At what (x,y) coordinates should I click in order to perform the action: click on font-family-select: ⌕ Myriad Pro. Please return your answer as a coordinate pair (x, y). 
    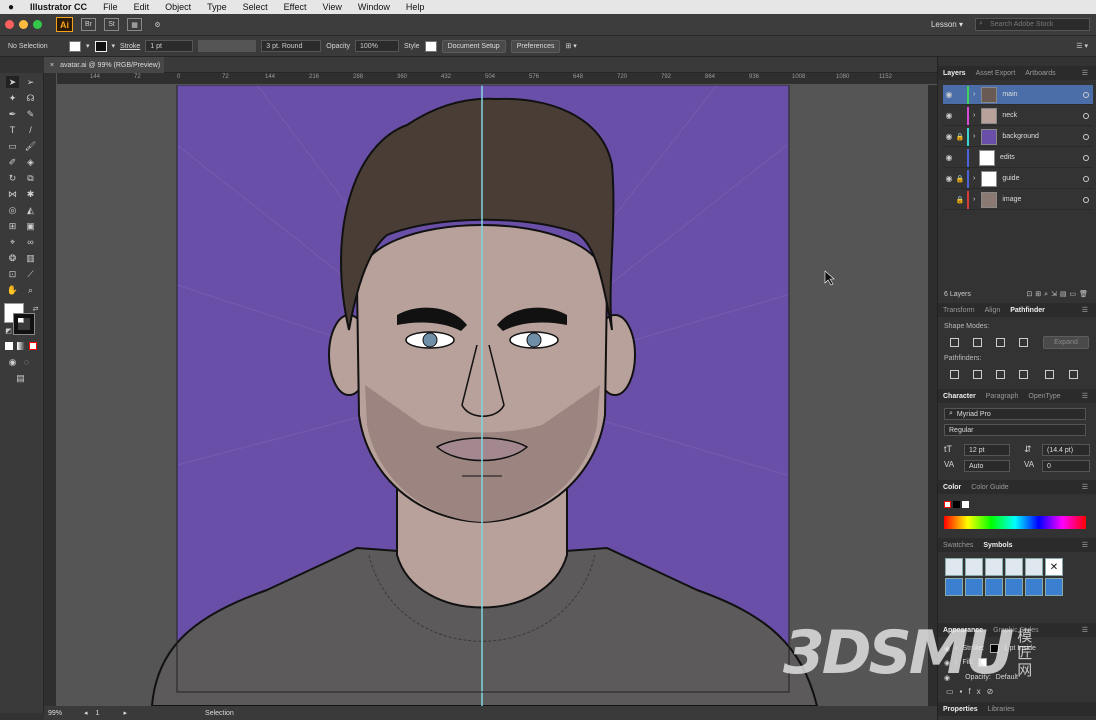
    Looking at the image, I should click on (1015, 414).